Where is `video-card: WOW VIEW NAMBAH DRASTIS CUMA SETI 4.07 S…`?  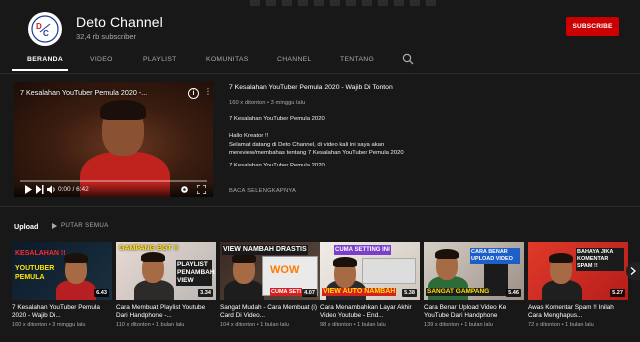 video-card: WOW VIEW NAMBAH DRASTIS CUMA SETI 4.07 S… is located at coordinates (270, 285).